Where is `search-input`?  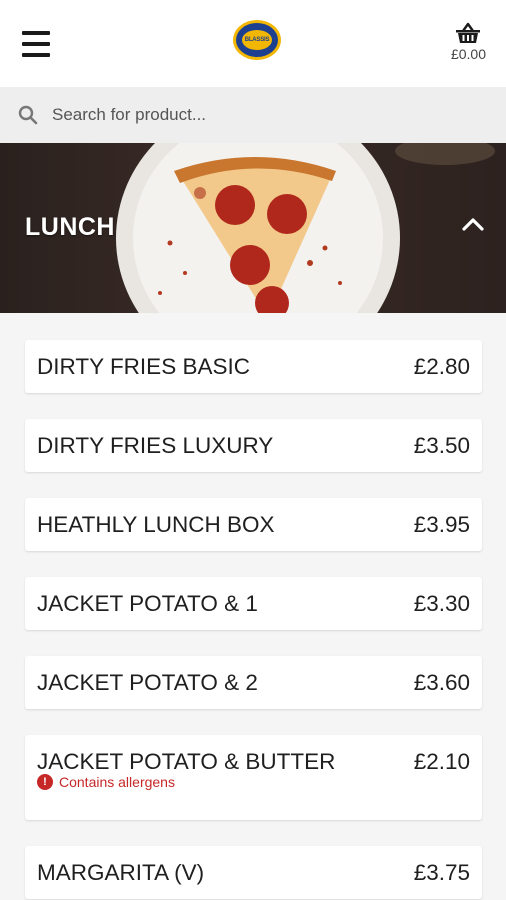
search-input is located at coordinates (262, 115).